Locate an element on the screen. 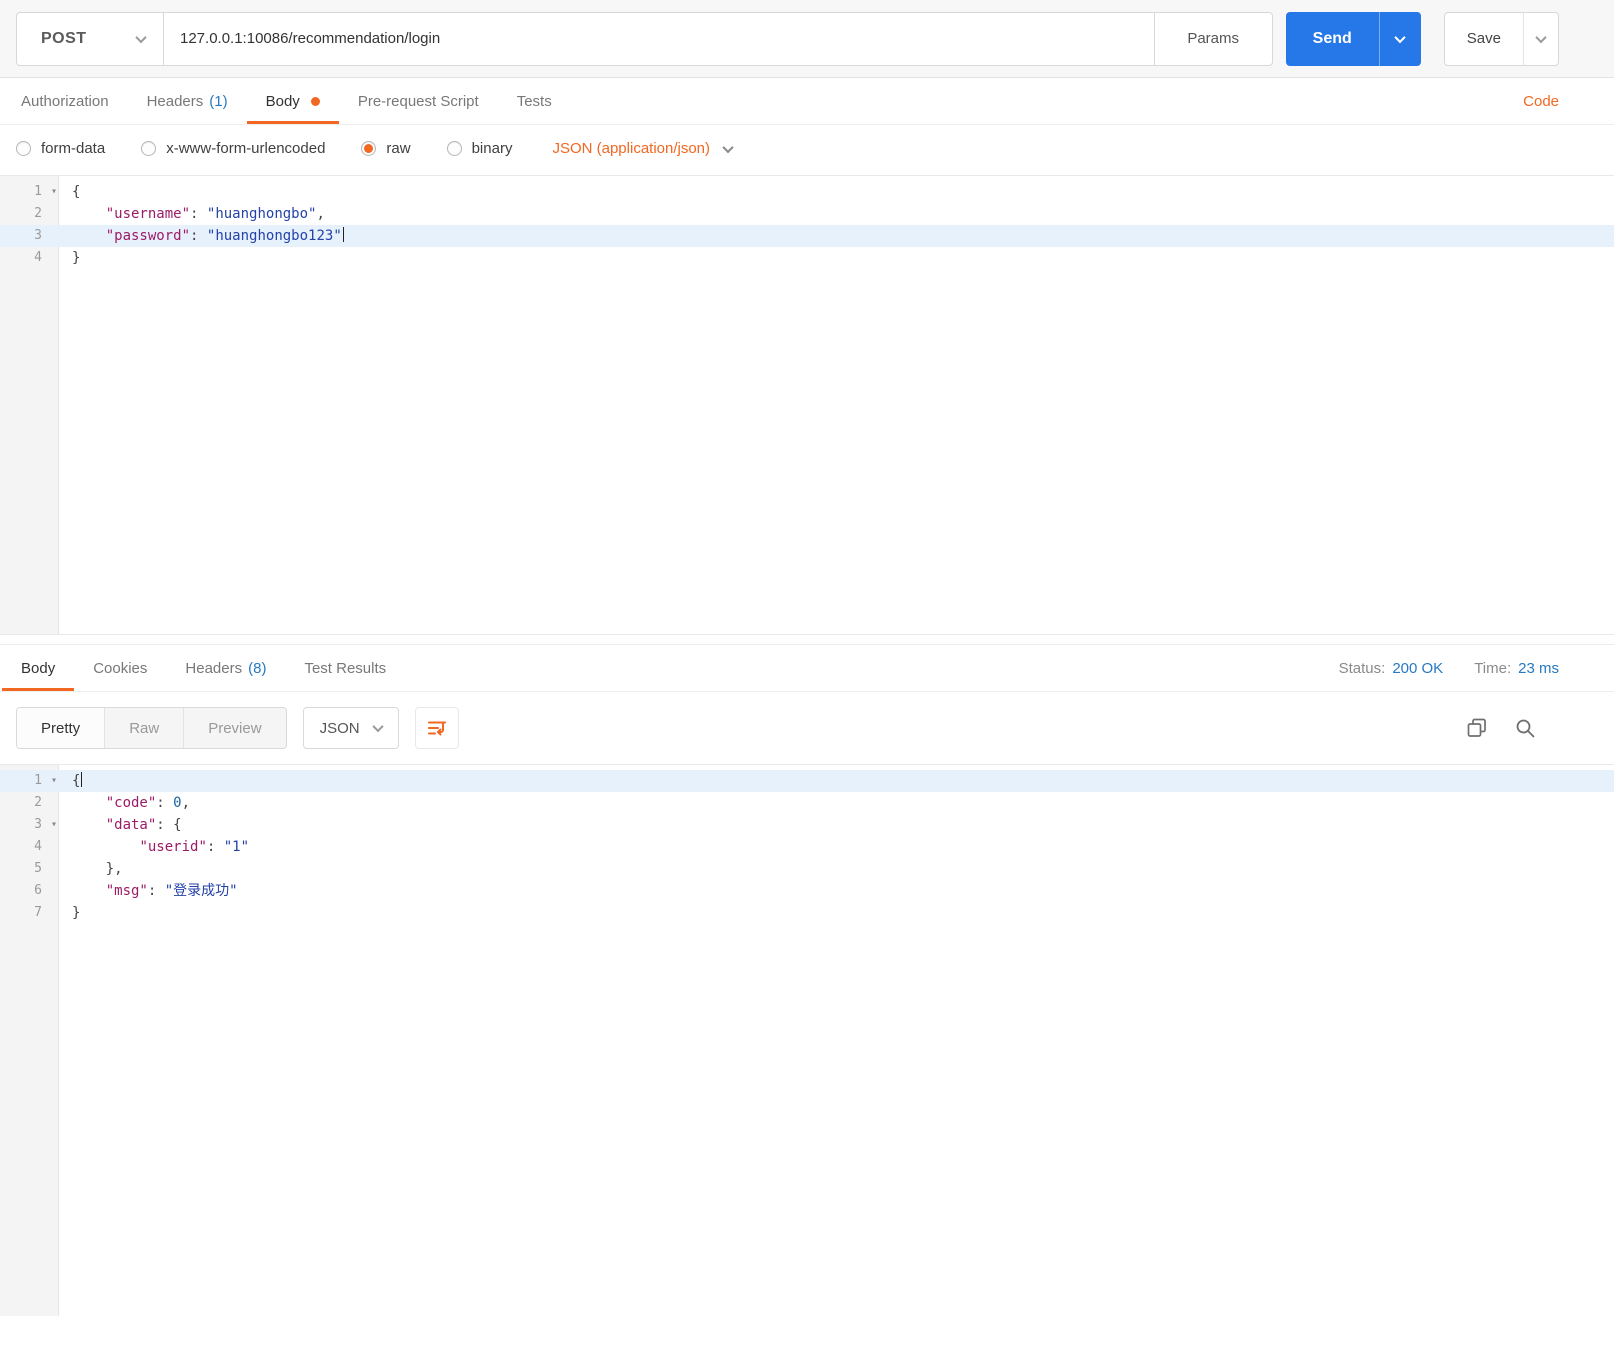  body-type-binary: binary is located at coordinates (479, 148).